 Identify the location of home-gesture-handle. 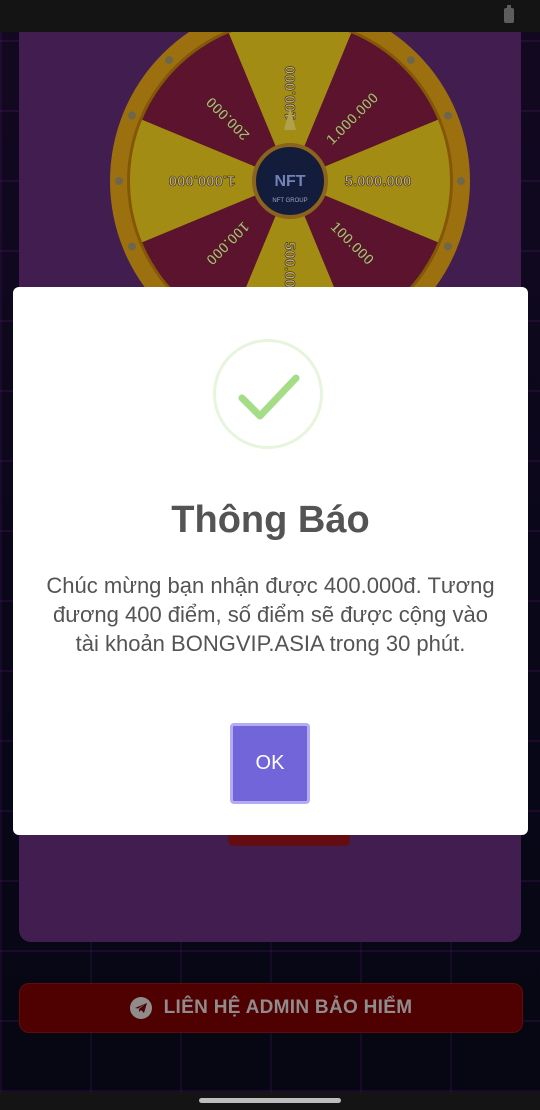
(270, 1100).